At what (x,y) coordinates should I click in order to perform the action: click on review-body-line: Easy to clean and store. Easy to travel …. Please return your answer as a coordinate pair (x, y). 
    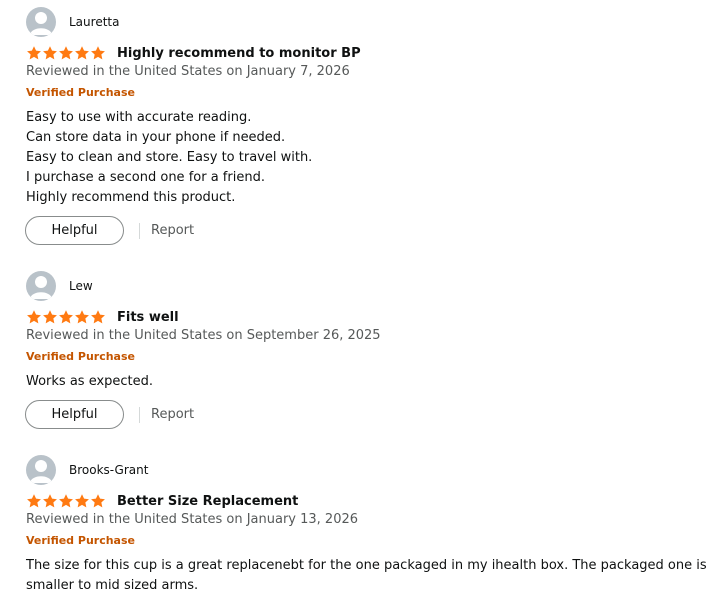
    Looking at the image, I should click on (169, 157).